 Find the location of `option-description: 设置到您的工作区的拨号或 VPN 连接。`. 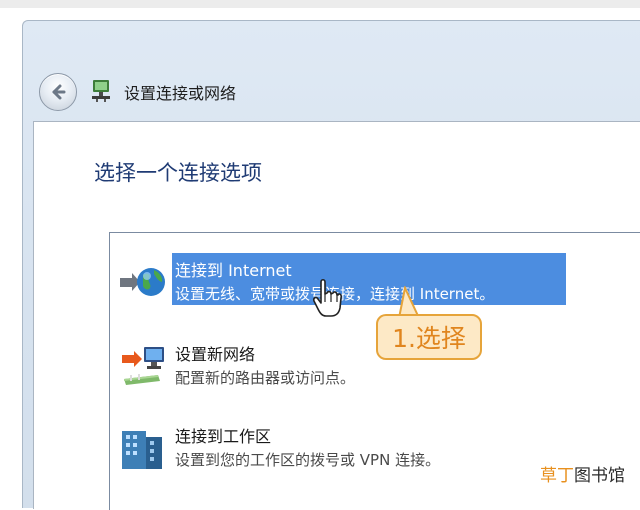

option-description: 设置到您的工作区的拨号或 VPN 连接。 is located at coordinates (308, 460).